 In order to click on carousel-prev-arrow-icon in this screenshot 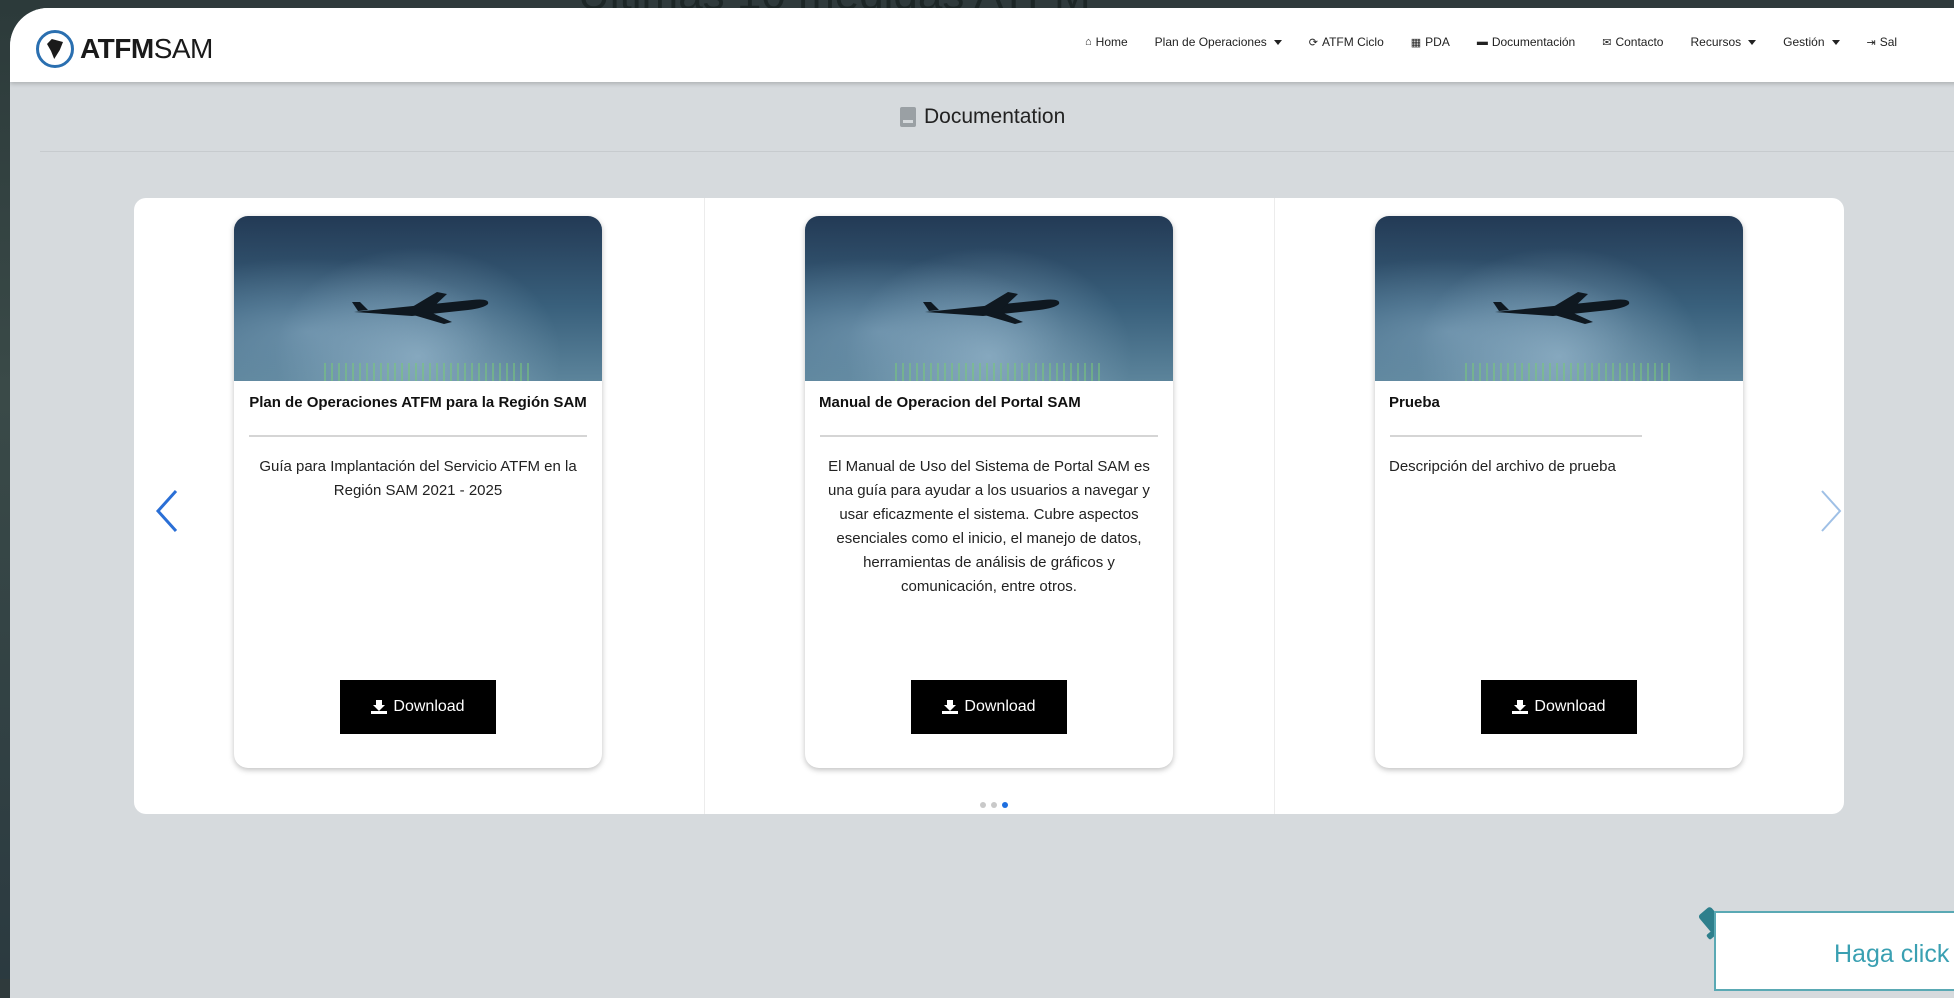, I will do `click(167, 511)`.